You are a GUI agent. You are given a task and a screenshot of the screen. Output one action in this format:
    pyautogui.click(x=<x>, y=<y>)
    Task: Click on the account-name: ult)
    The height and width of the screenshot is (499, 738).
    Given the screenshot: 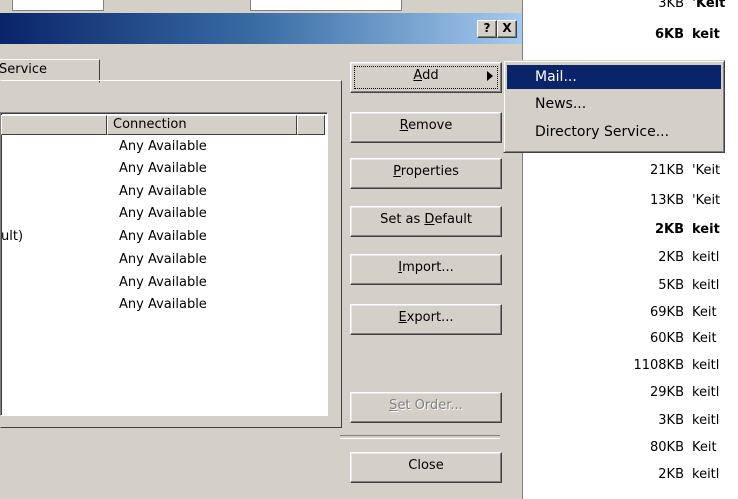 What is the action you would take?
    pyautogui.click(x=12, y=237)
    